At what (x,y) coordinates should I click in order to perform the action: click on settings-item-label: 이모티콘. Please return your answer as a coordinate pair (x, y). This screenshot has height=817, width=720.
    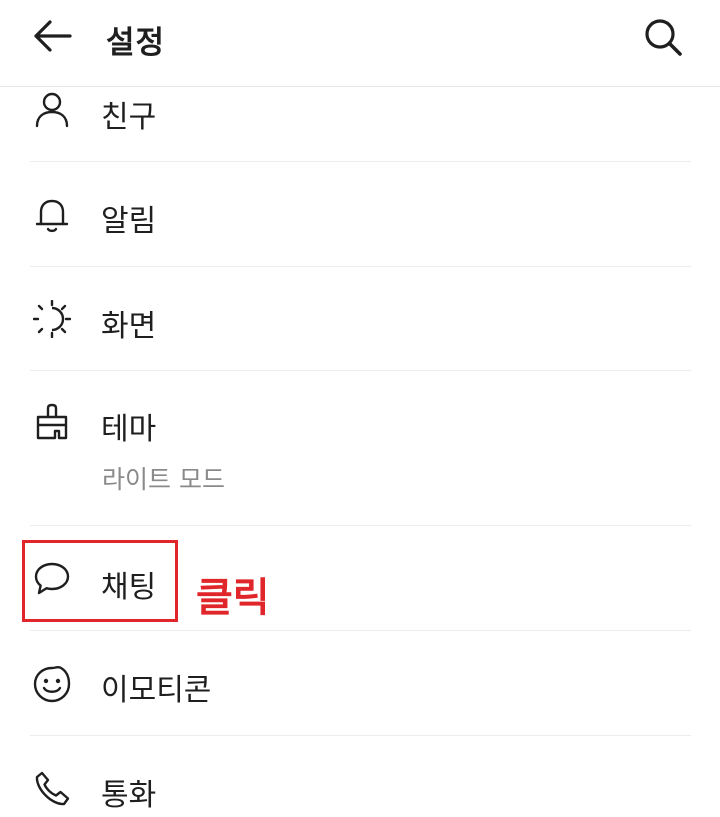
    Looking at the image, I should click on (156, 690).